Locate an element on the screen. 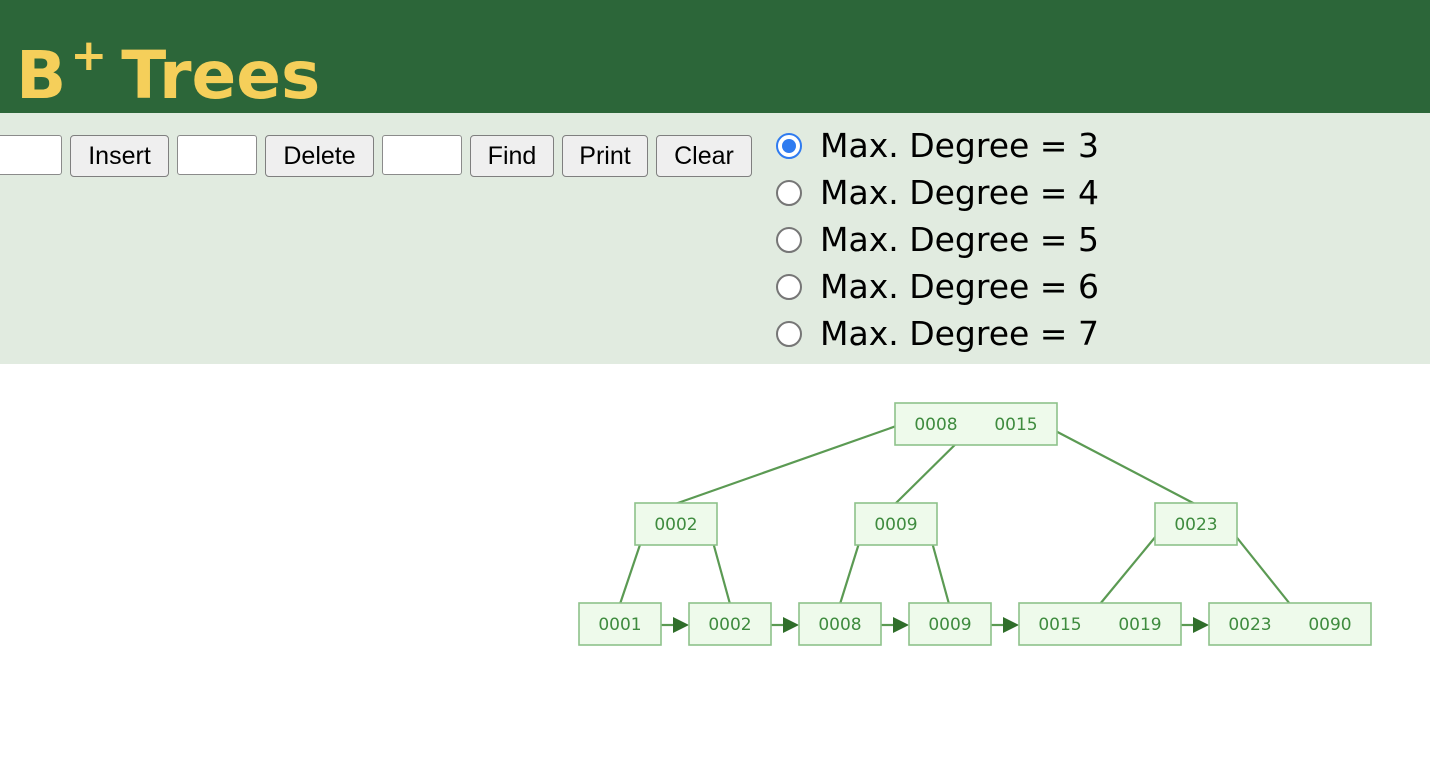  degree-label-4: Max. Degree = 4 is located at coordinates (959, 192).